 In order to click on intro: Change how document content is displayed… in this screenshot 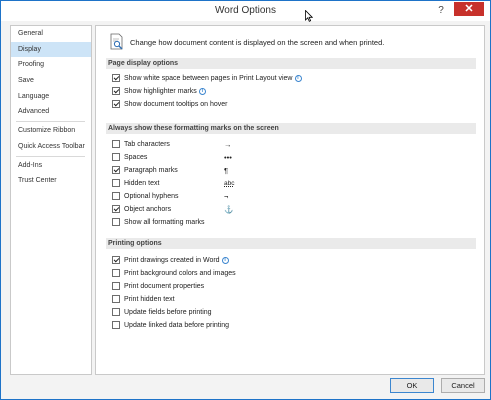, I will do `click(288, 42)`.